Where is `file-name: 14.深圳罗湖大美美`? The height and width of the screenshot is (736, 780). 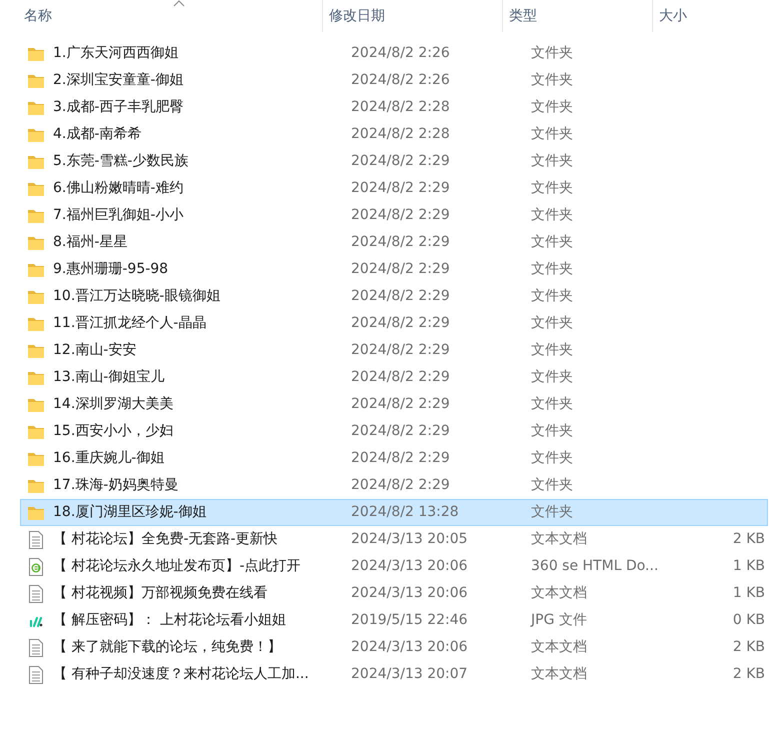 file-name: 14.深圳罗湖大美美 is located at coordinates (113, 404).